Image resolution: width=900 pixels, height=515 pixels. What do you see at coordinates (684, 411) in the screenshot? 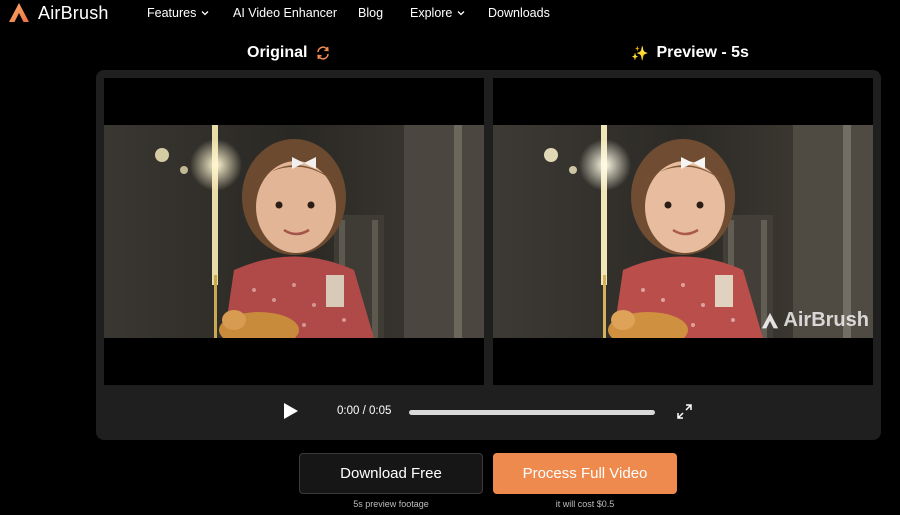
I see `fullscreen-icon` at bounding box center [684, 411].